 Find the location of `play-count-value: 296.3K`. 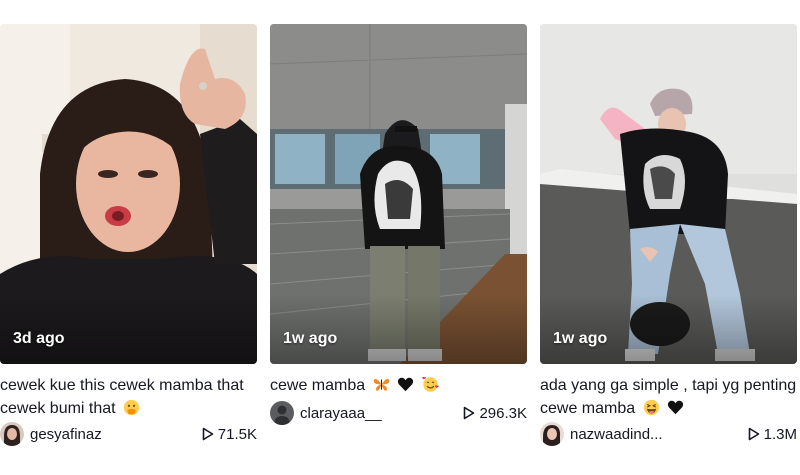

play-count-value: 296.3K is located at coordinates (503, 413).